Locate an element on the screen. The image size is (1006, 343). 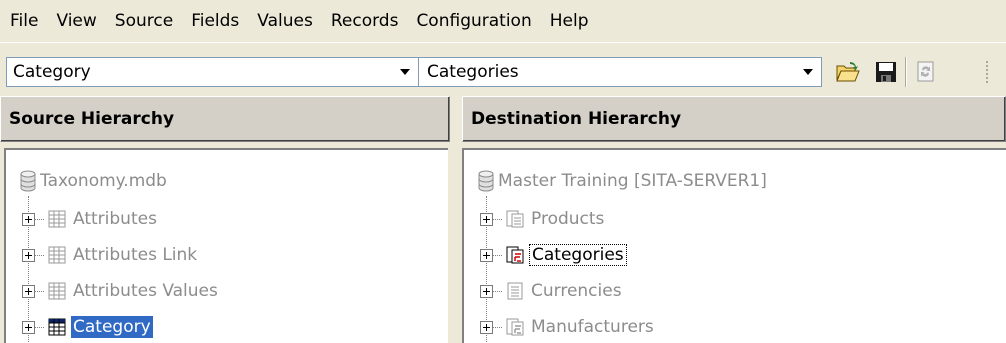
tree-item-label: Categories is located at coordinates (578, 255).